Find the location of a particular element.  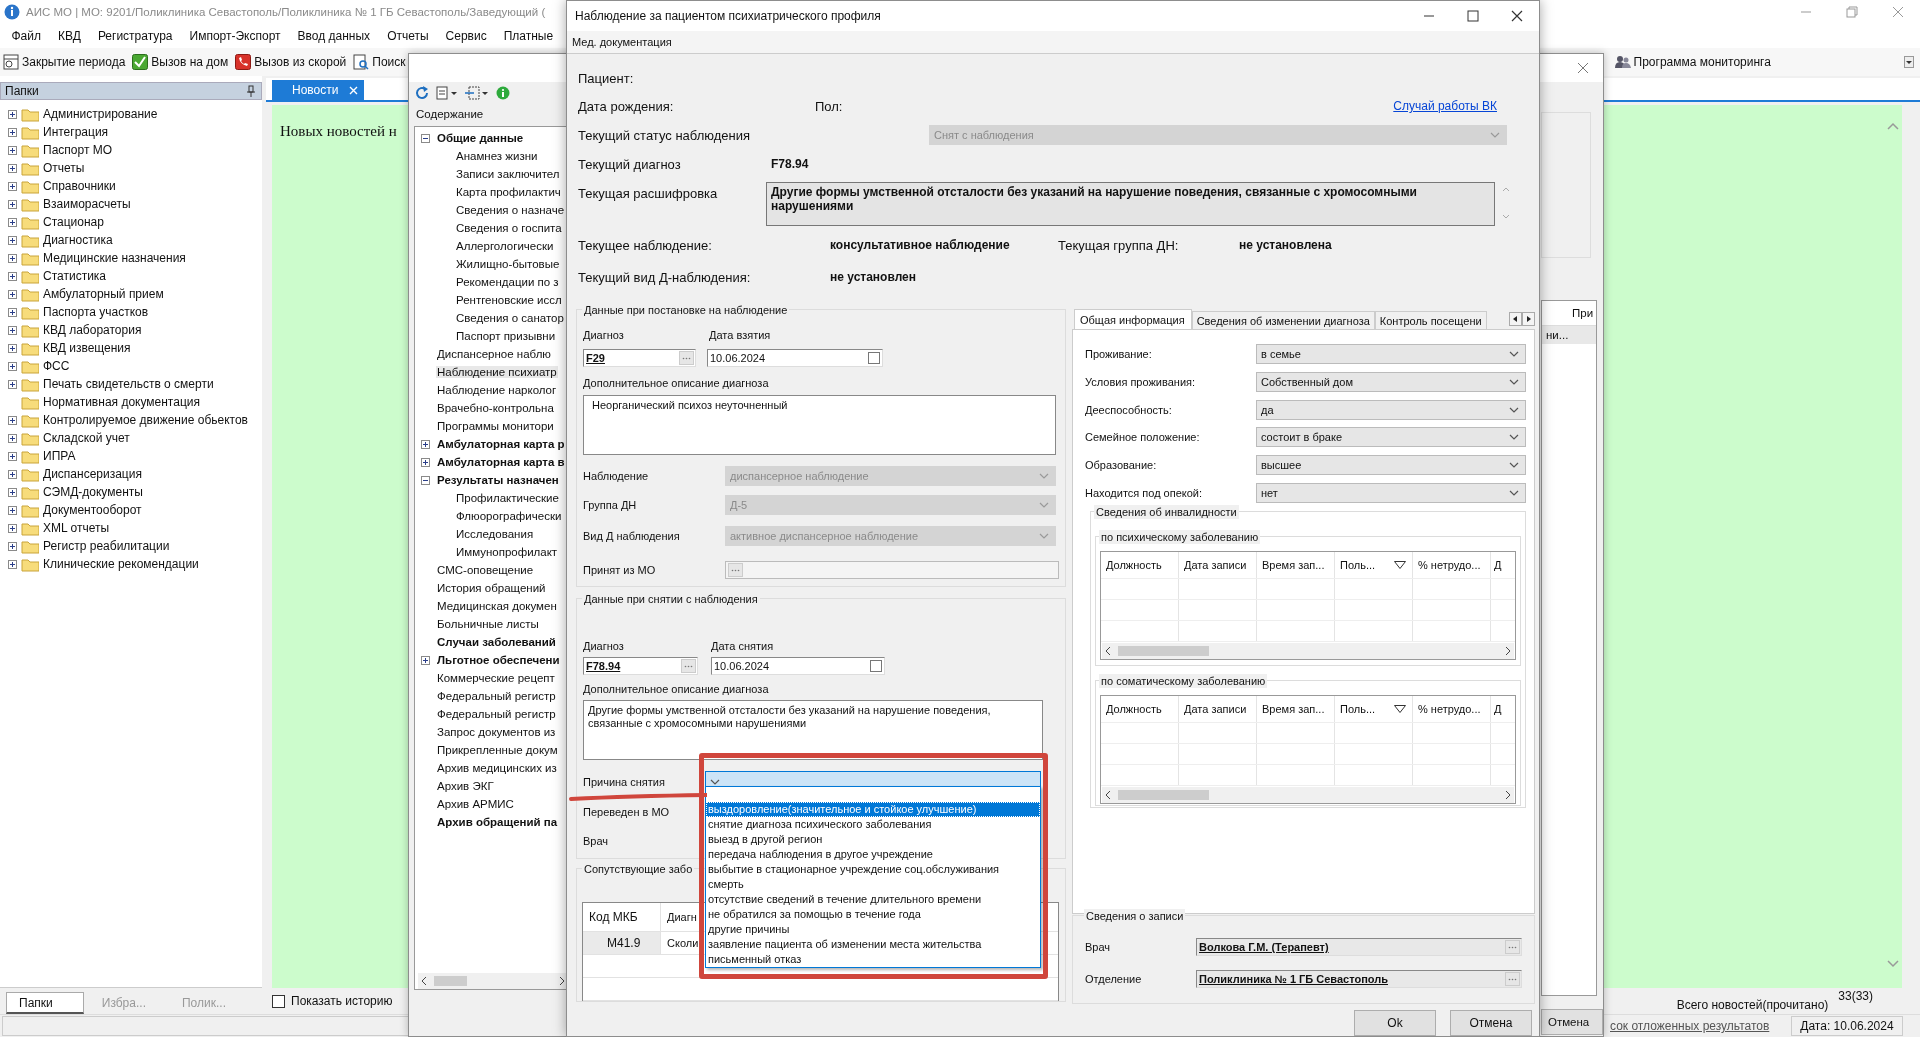

column-header: Дата записи is located at coordinates (1218, 709).